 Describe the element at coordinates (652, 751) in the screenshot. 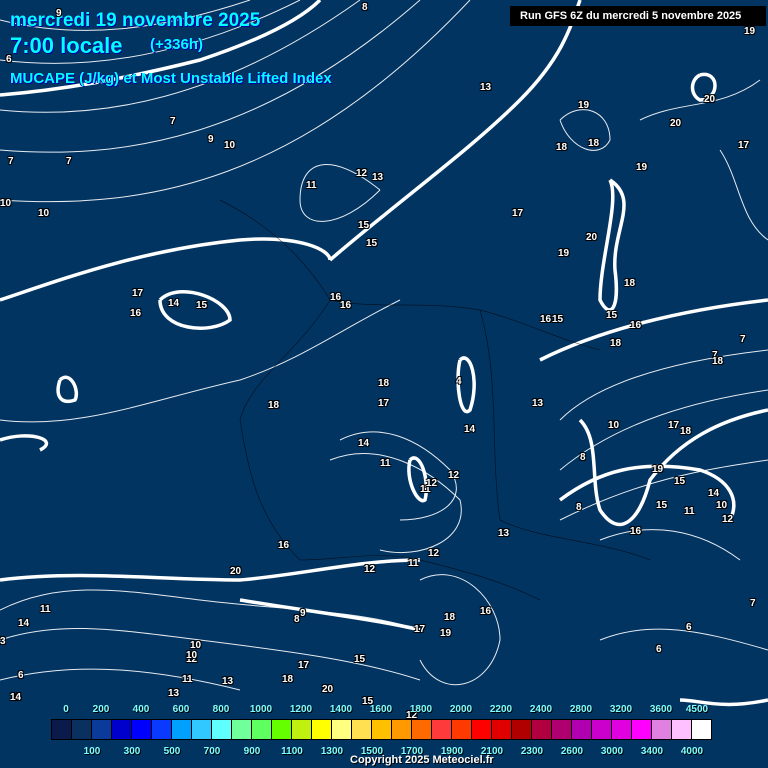

I see `colorbar-bottom-label: 3400` at that location.